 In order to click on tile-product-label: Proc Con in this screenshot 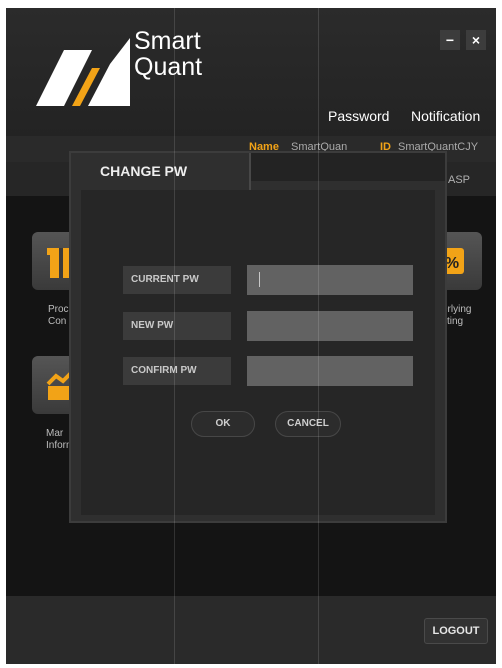, I will do `click(58, 315)`.